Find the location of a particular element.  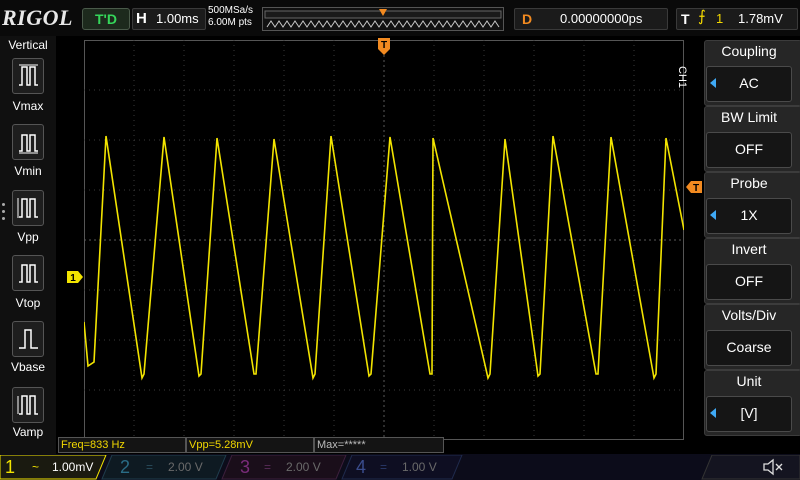

vamp-label: Vamp is located at coordinates (28, 432).